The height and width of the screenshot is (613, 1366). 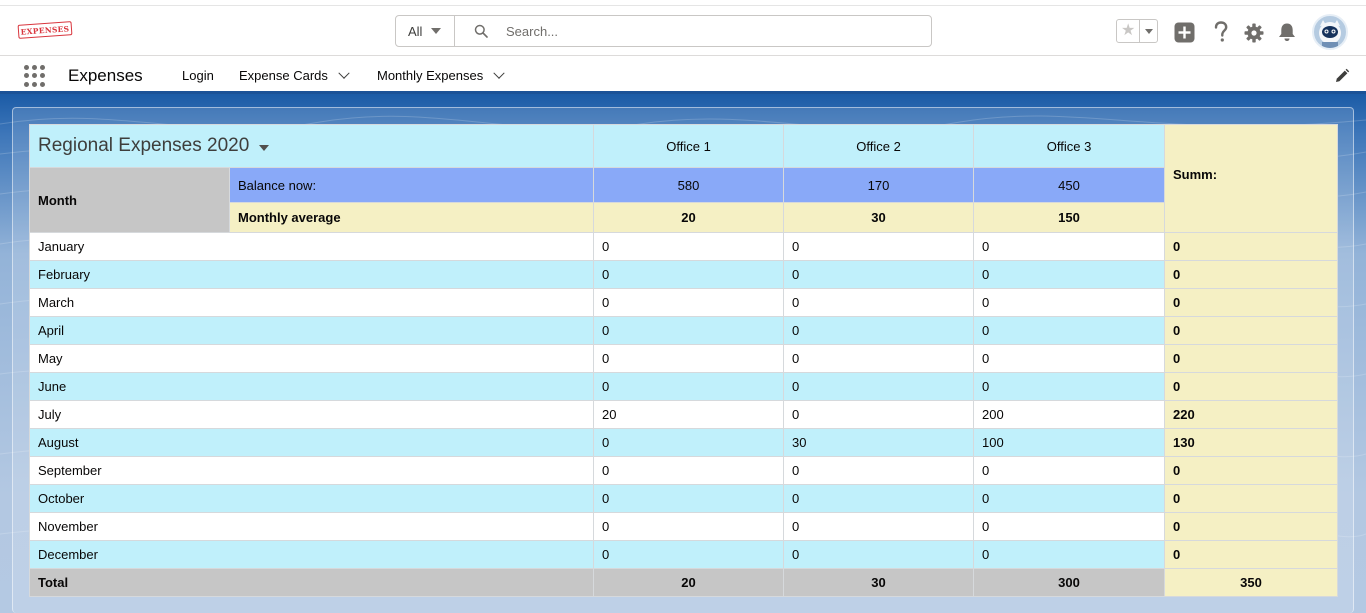 I want to click on table-row: August 0 30 100 130, so click(x=683, y=442).